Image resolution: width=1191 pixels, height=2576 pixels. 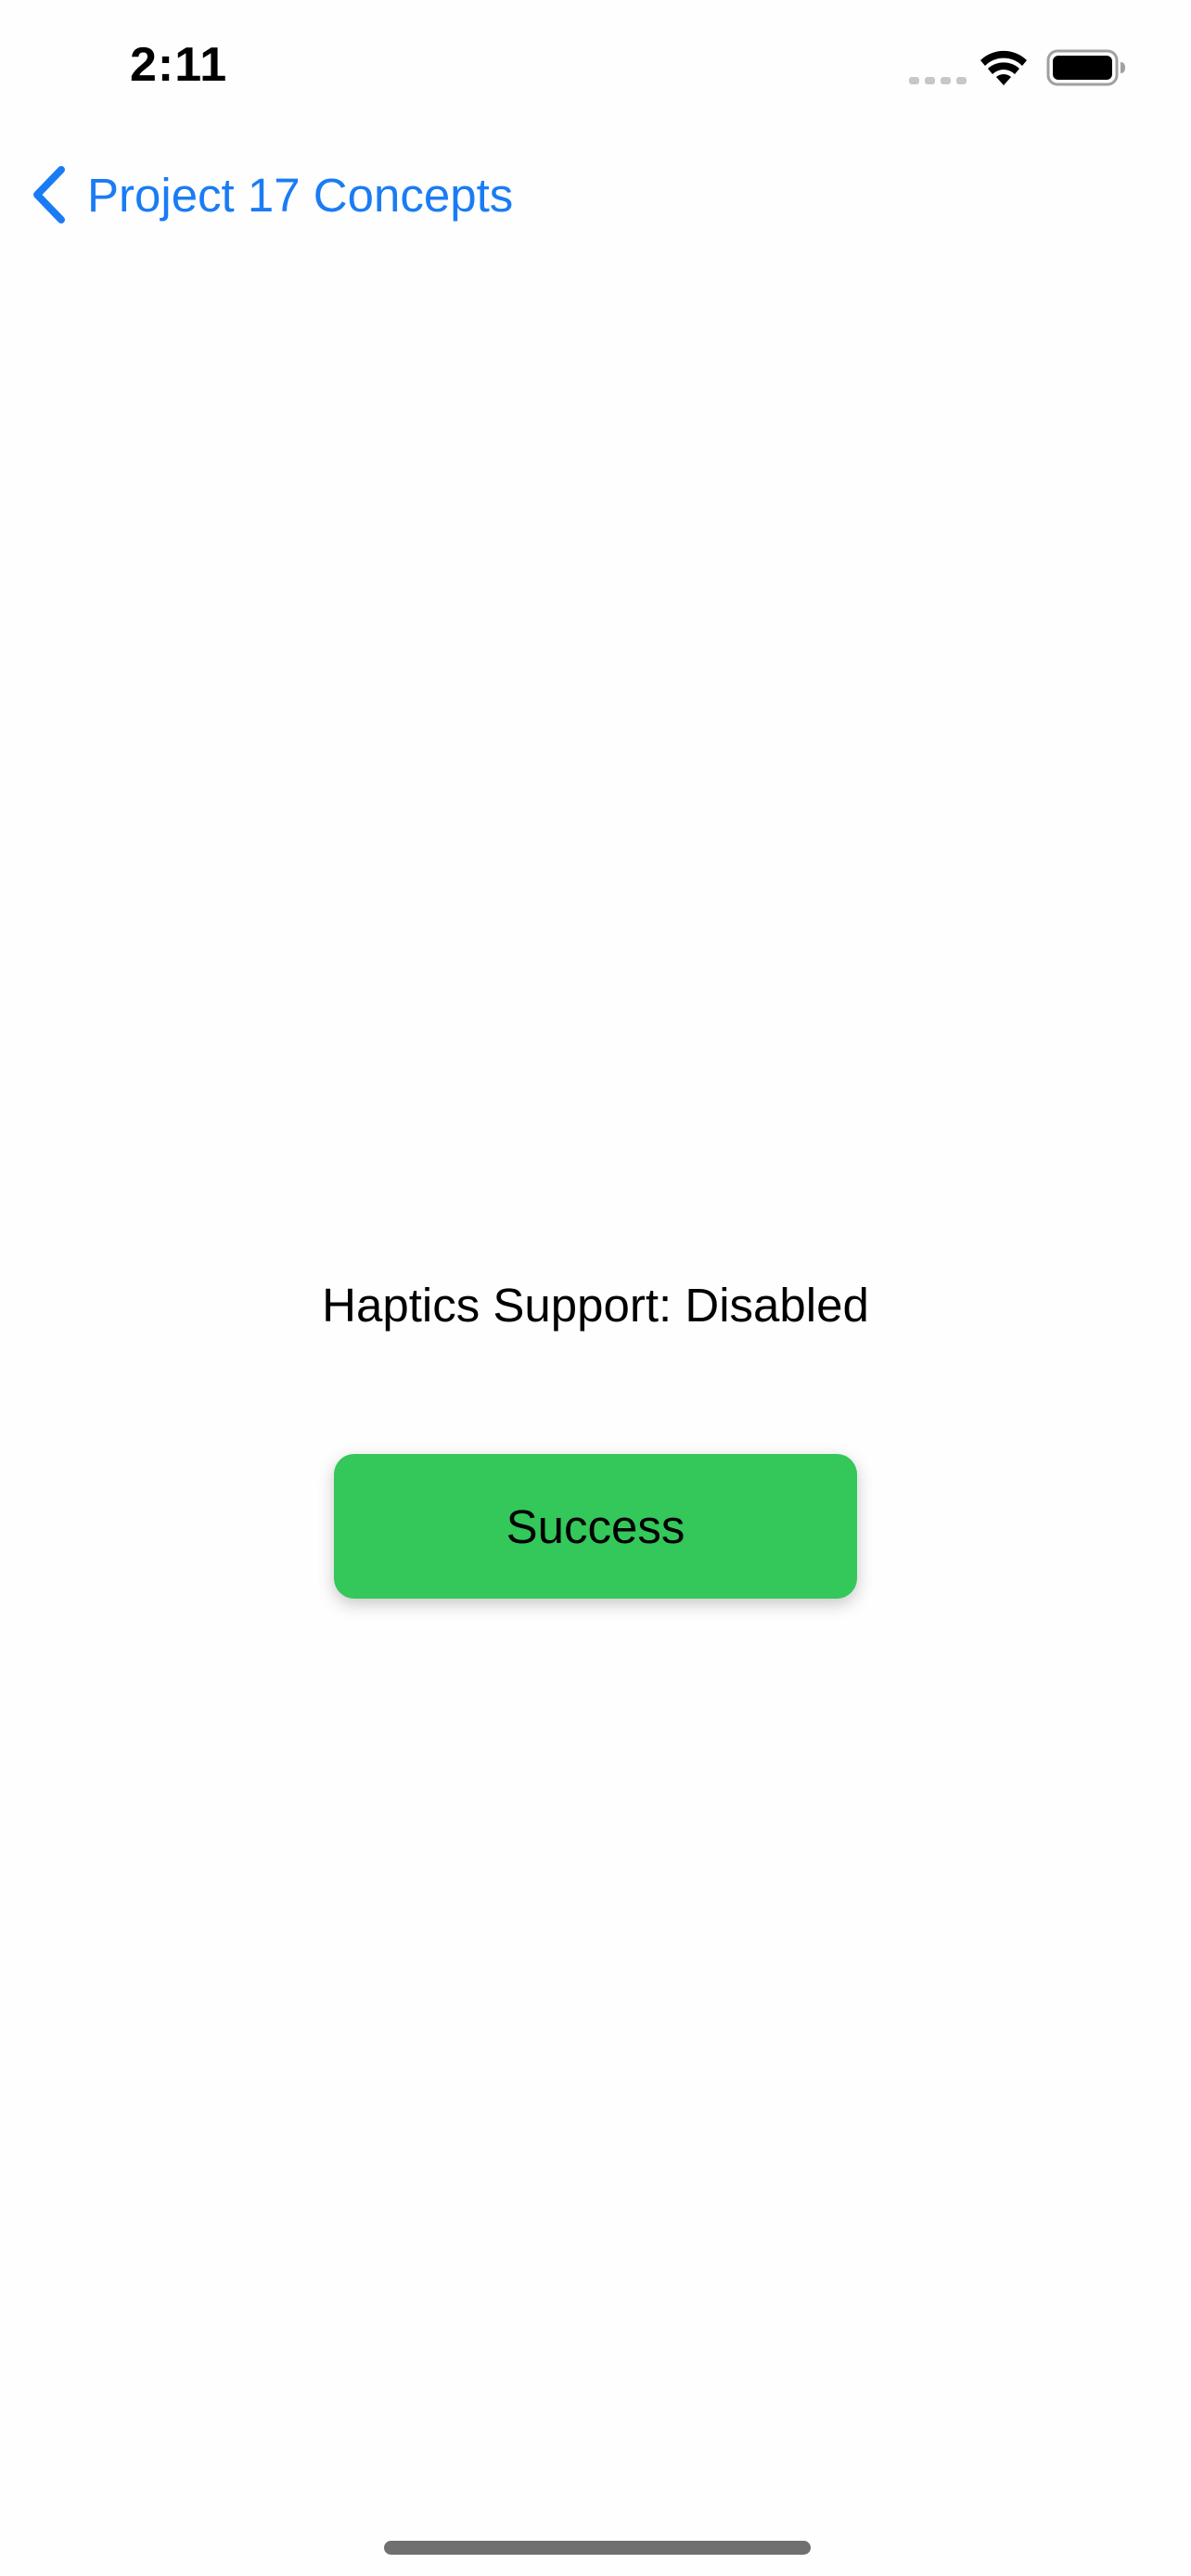 I want to click on chevron-left-icon, so click(x=49, y=194).